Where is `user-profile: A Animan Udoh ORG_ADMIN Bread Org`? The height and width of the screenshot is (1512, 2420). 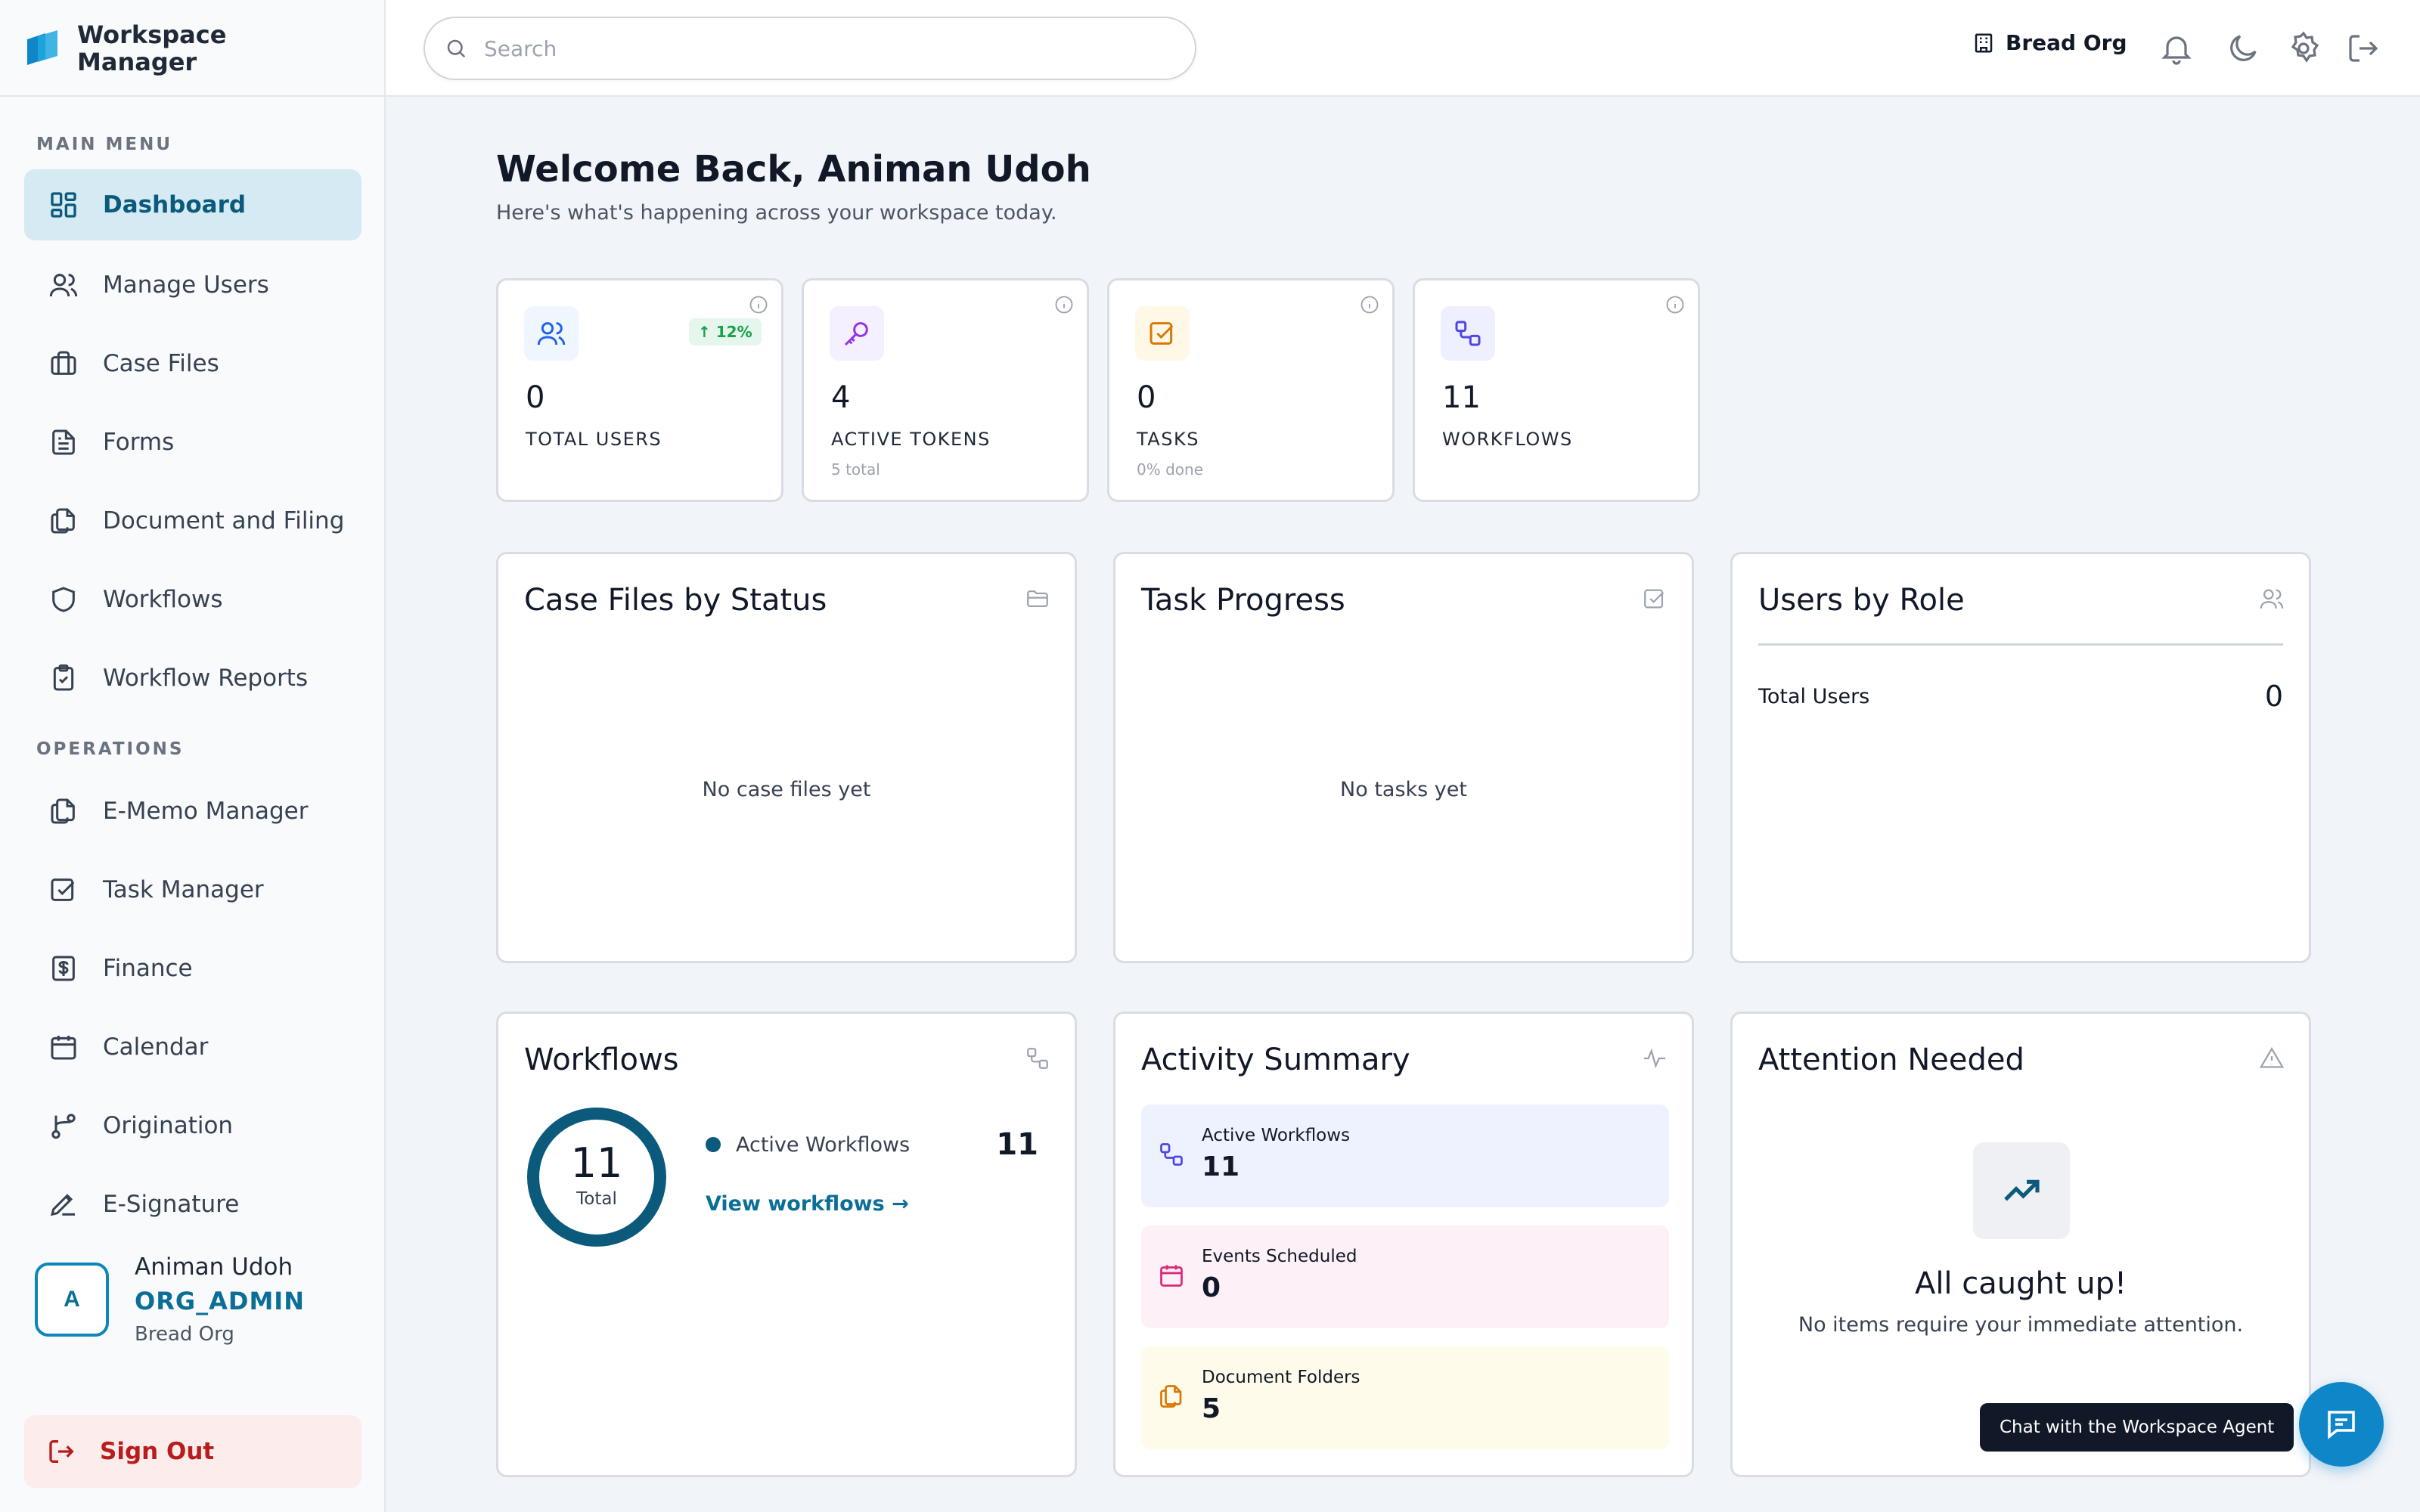 user-profile: A Animan Udoh ORG_ADMIN Bread Org is located at coordinates (170, 1295).